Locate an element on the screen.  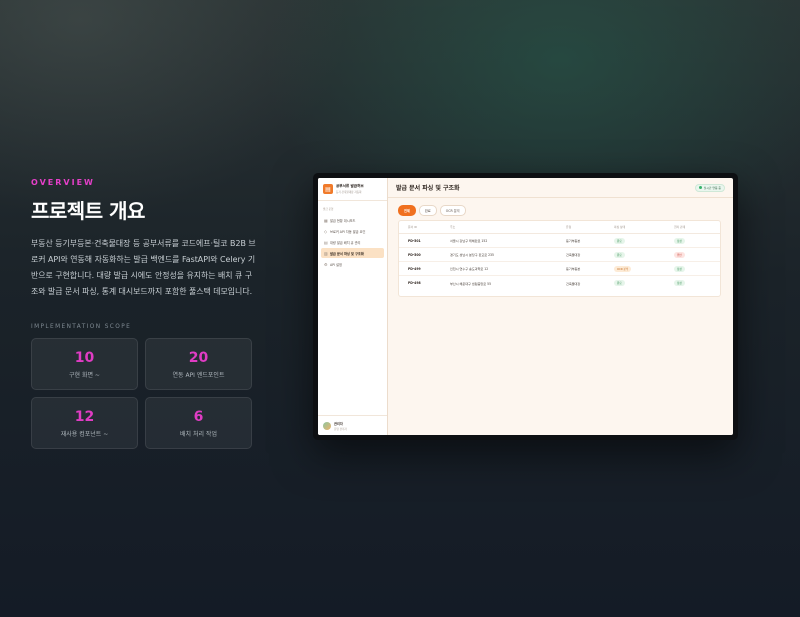
table-row: PD-501 서울시 강남구 테헤란로 152 등기부등본 완료 정상 is located at coordinates (559, 241).